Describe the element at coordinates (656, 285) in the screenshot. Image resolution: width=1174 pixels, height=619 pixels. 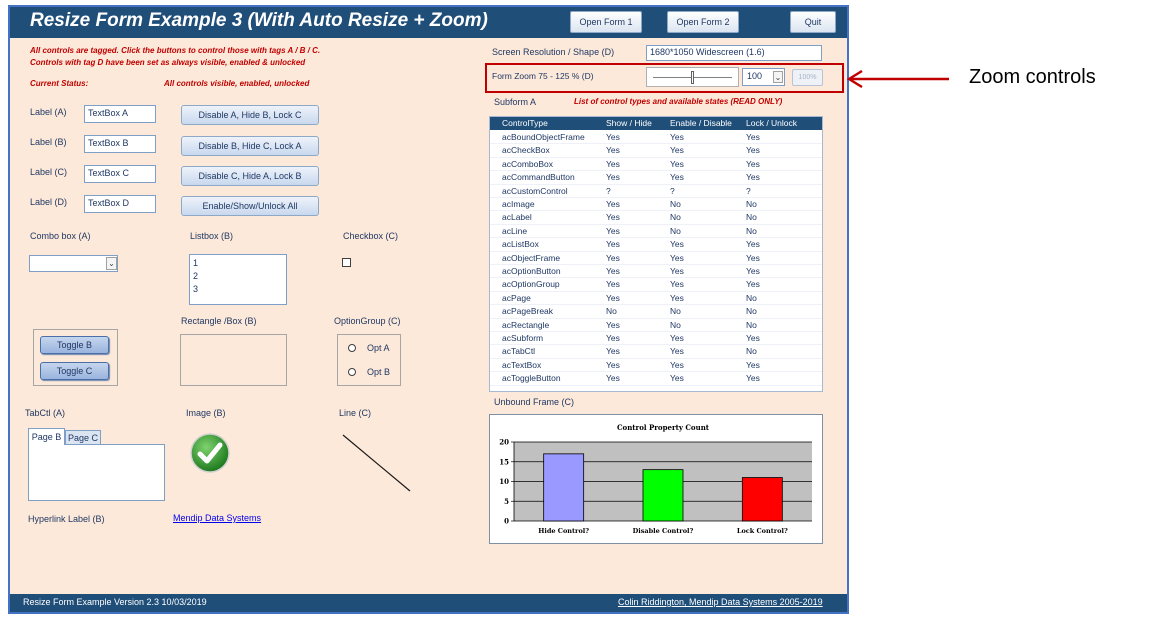
I see `table-row: acOptionGroup Yes Yes Yes` at that location.